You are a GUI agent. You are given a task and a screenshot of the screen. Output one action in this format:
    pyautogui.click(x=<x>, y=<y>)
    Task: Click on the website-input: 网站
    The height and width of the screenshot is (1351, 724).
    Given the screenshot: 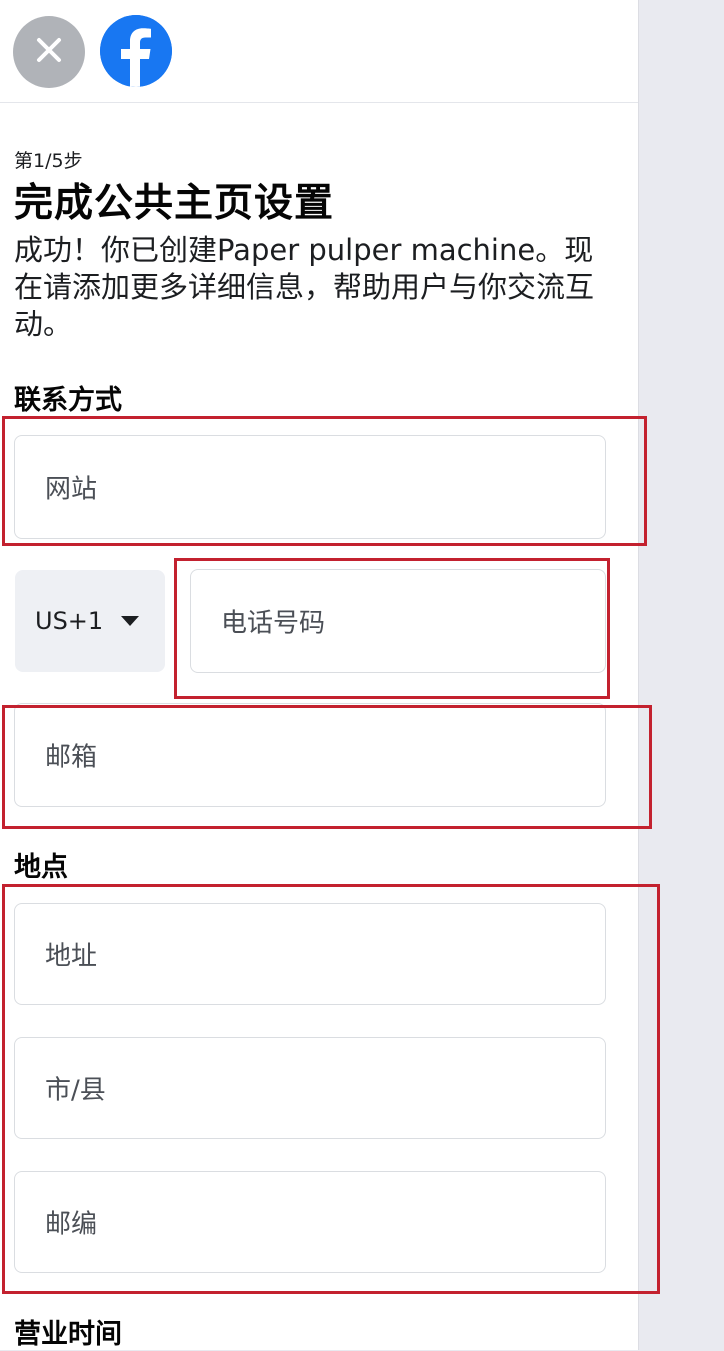 What is the action you would take?
    pyautogui.click(x=310, y=487)
    